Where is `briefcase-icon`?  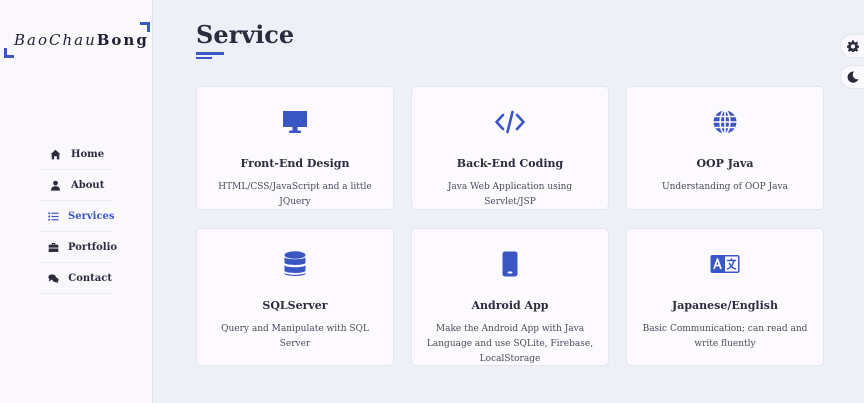 briefcase-icon is located at coordinates (53, 247).